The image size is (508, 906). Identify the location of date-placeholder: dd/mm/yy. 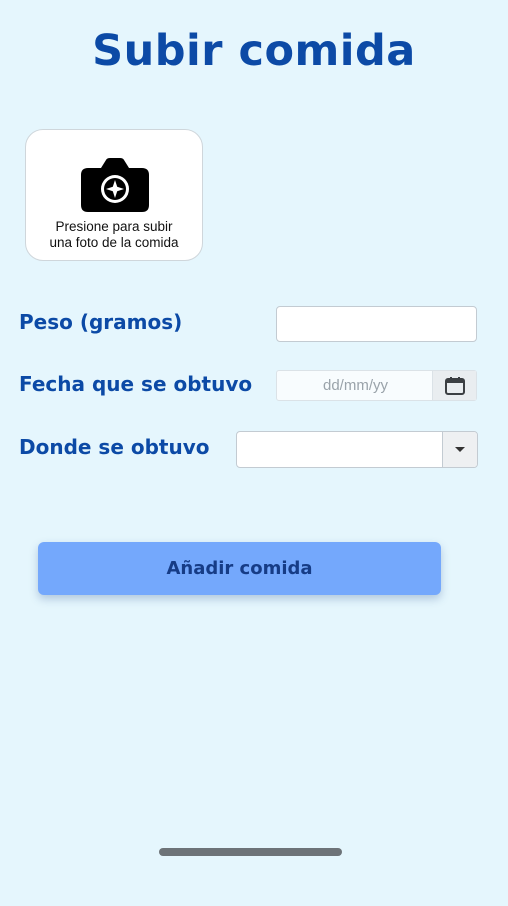
(355, 385).